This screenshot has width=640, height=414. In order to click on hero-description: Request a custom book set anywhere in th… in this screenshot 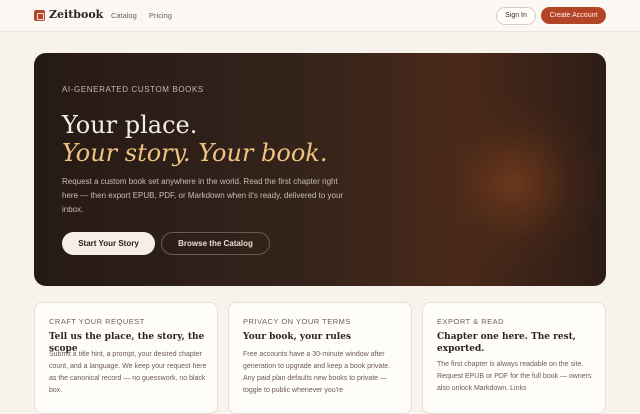, I will do `click(203, 195)`.